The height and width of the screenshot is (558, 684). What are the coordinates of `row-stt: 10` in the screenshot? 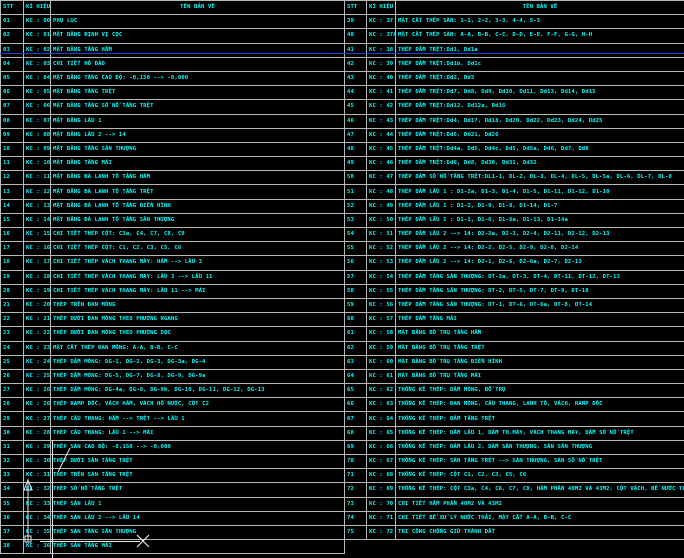 It's located at (12, 149).